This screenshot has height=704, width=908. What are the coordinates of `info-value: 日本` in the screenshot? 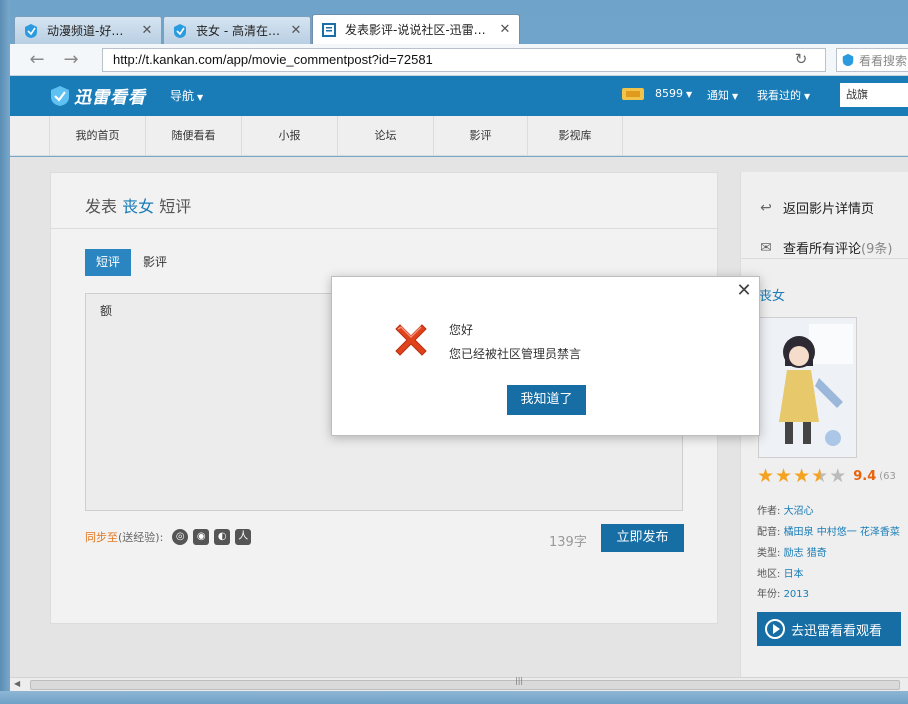 It's located at (794, 574).